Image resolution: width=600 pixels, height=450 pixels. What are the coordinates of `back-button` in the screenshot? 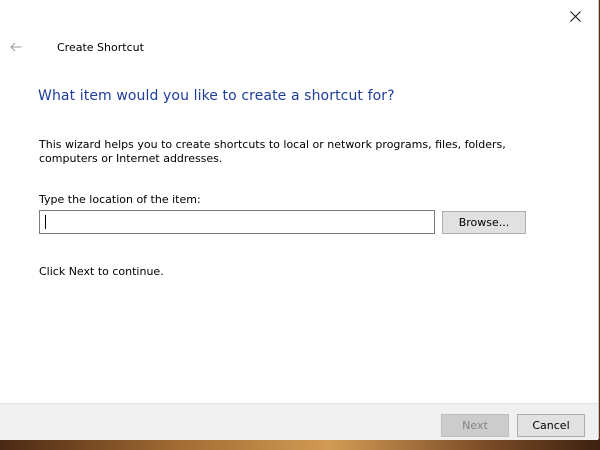 It's located at (16, 47).